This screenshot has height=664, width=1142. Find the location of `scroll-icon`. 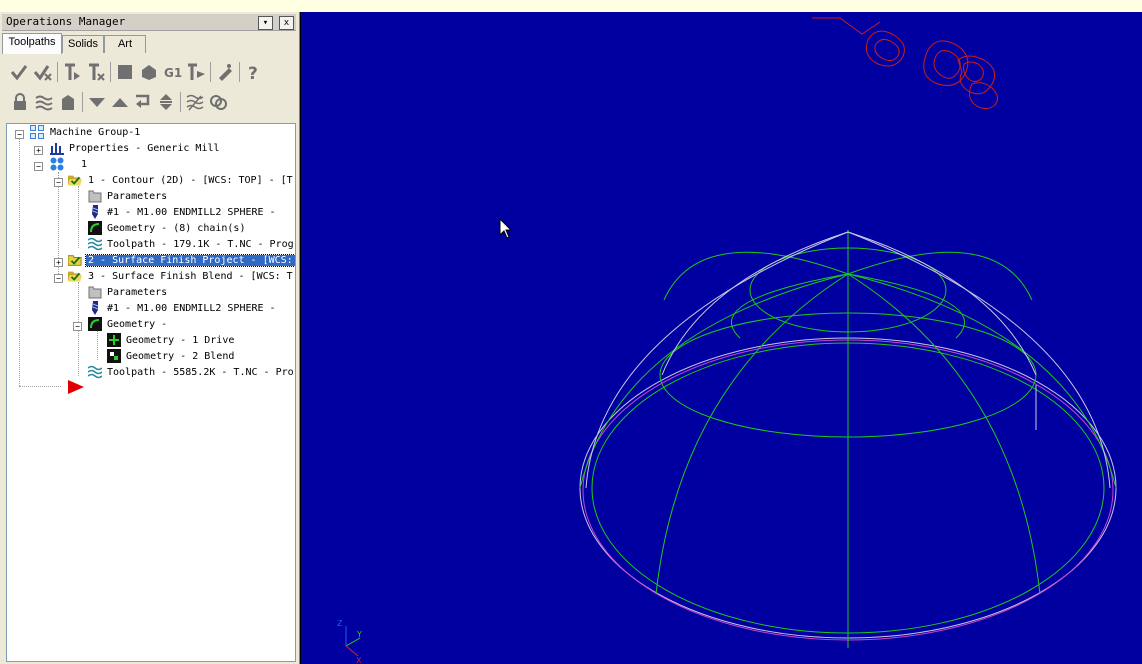

scroll-icon is located at coordinates (166, 102).